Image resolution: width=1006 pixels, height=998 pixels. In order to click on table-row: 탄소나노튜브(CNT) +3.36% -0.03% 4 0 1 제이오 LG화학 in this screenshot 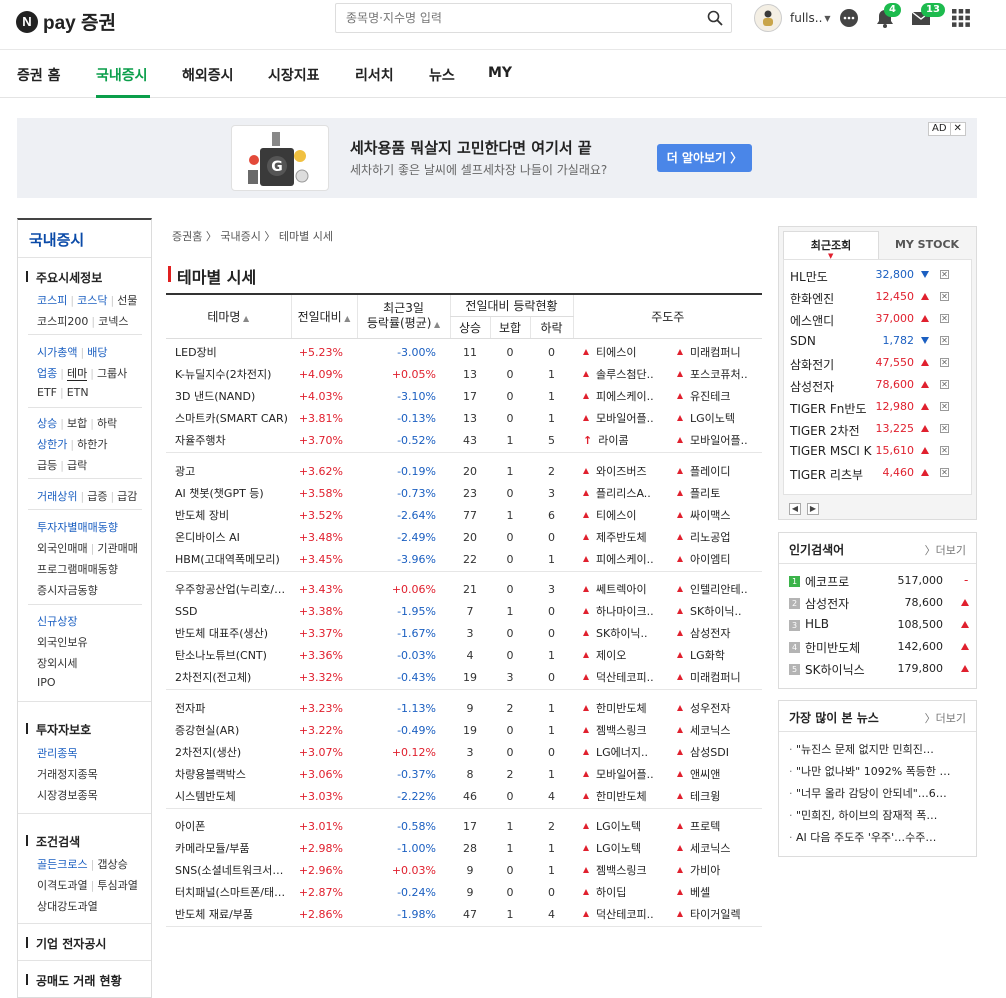, I will do `click(464, 656)`.